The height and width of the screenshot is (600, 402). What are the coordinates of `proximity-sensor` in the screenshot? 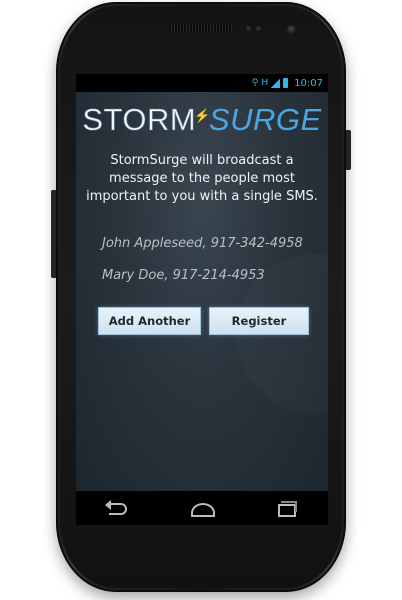 It's located at (248, 28).